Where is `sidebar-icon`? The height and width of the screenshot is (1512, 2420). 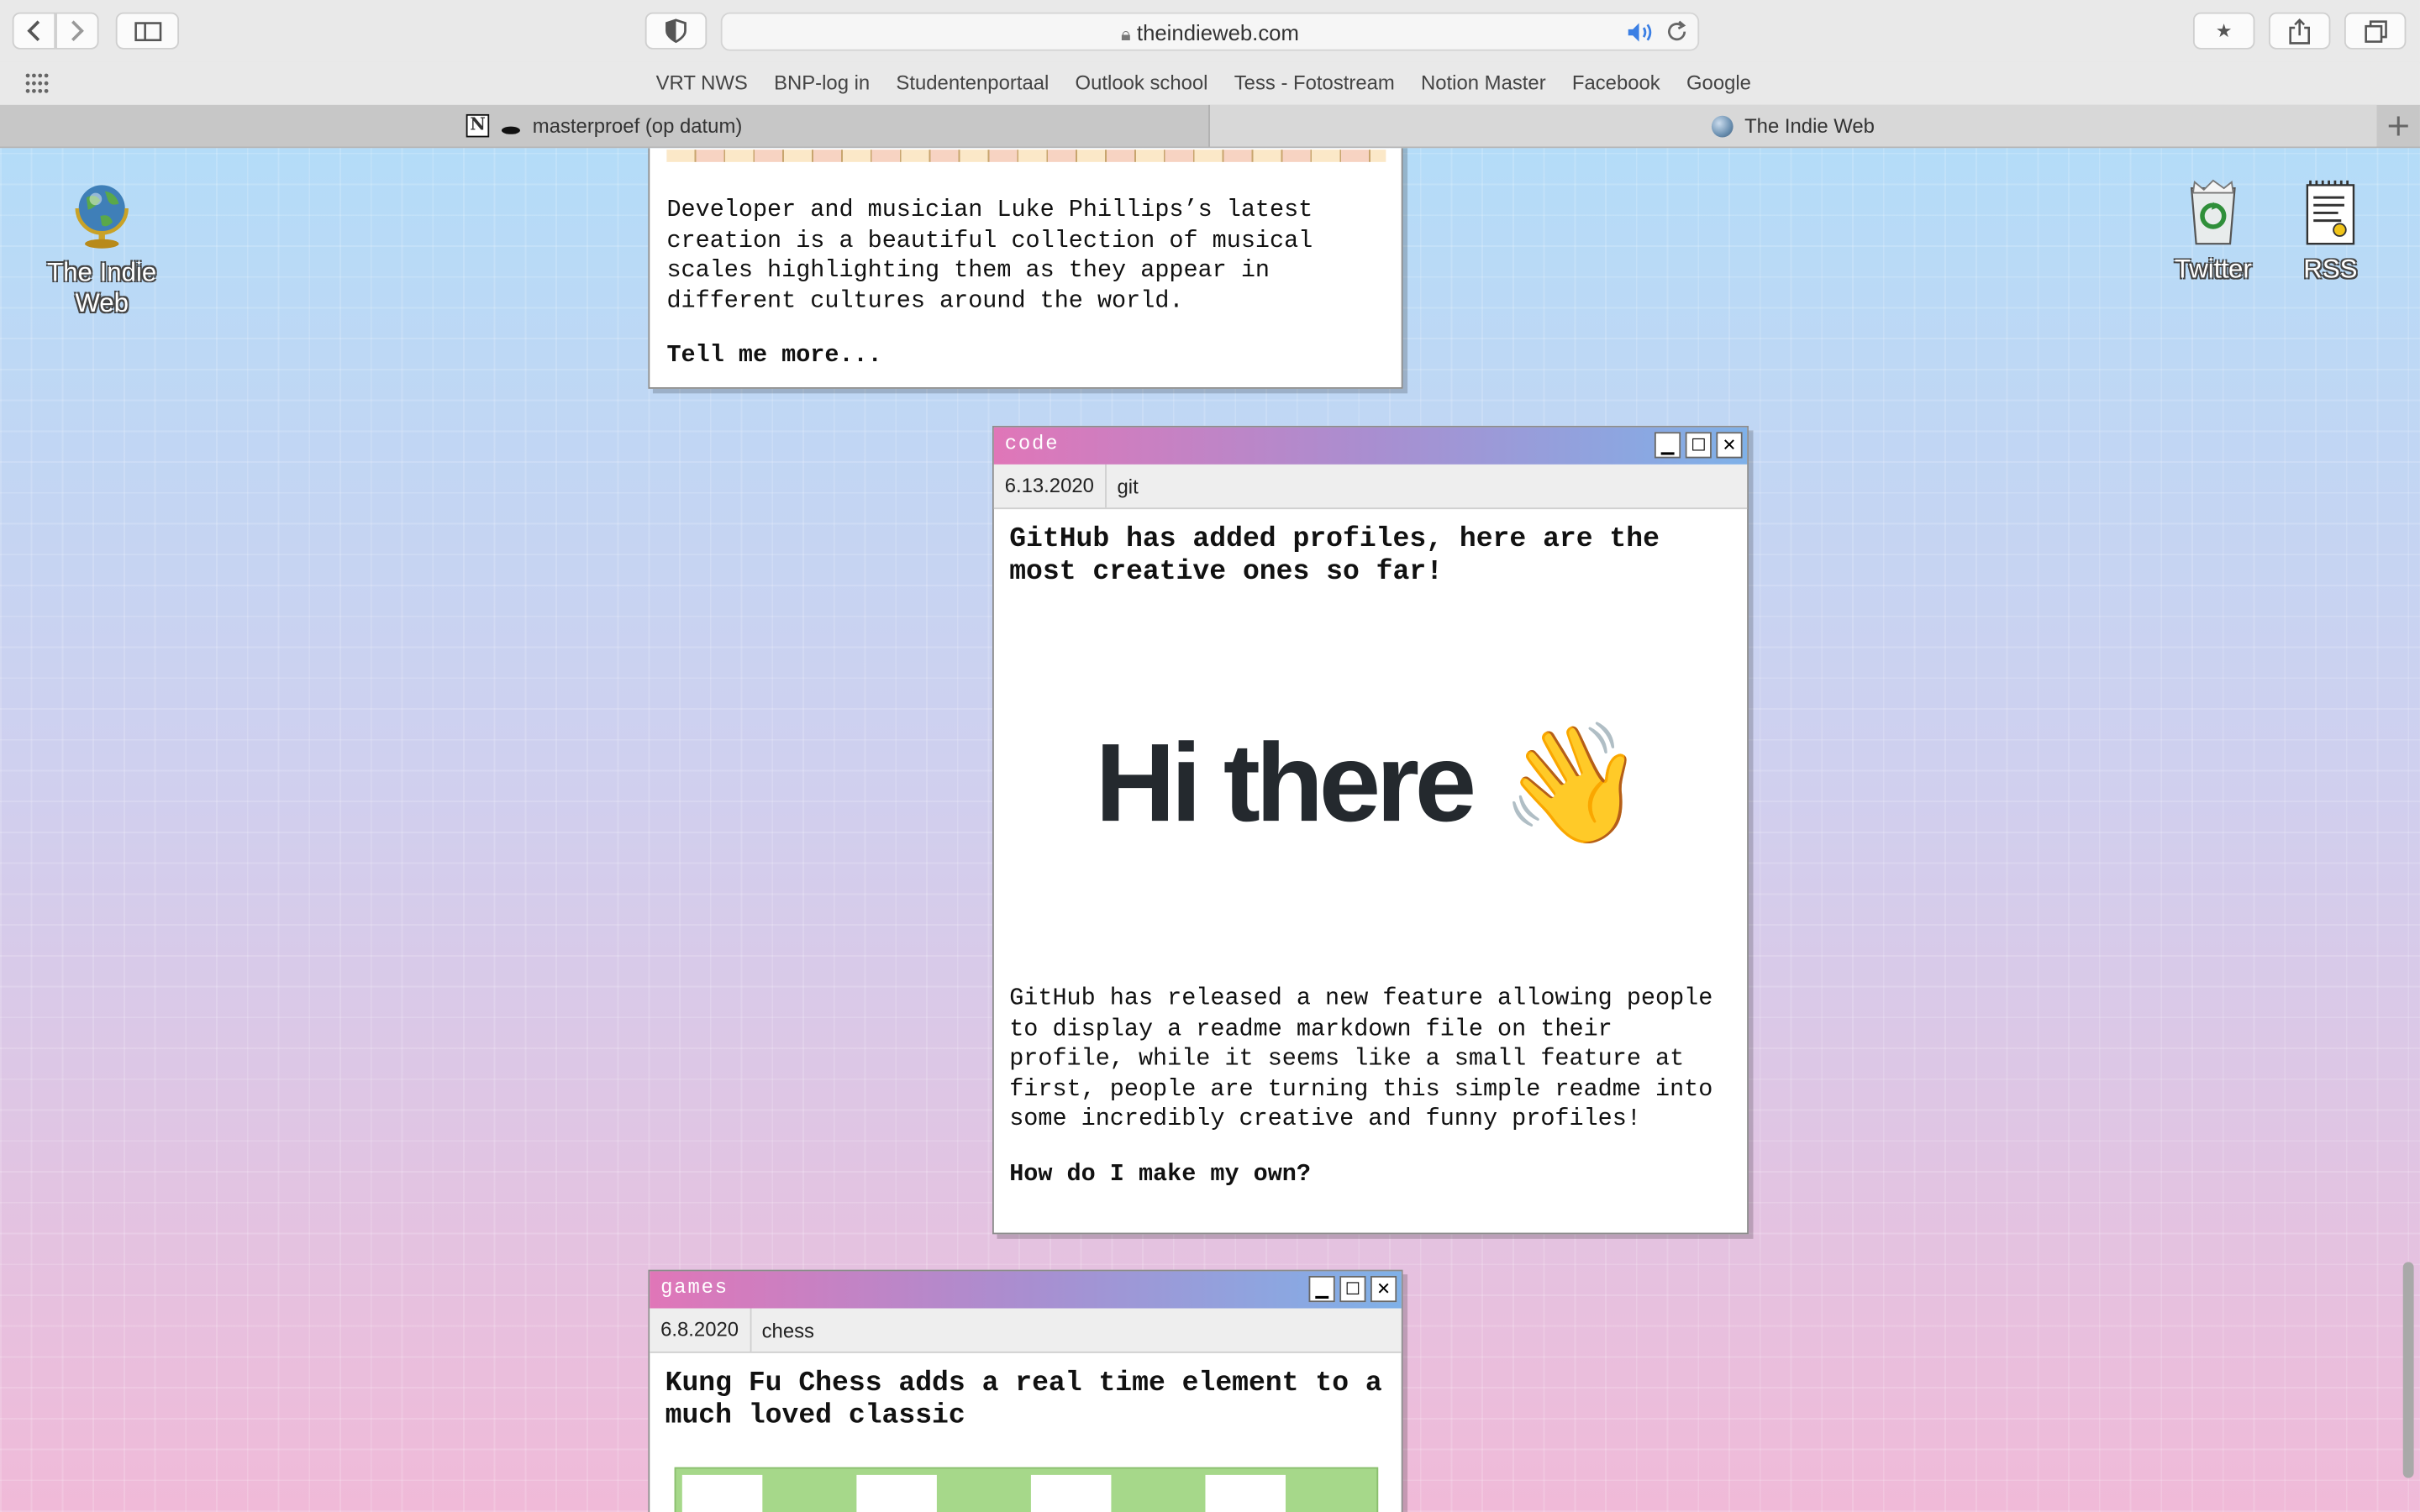 sidebar-icon is located at coordinates (147, 31).